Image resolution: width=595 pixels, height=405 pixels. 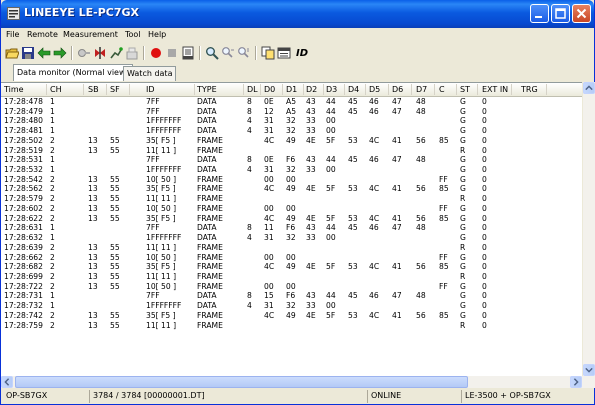 What do you see at coordinates (291, 238) in the screenshot?
I see `table-row: 17:28:632 1 1FFFFFFF DATA 4 31 32 33 00 G 0` at bounding box center [291, 238].